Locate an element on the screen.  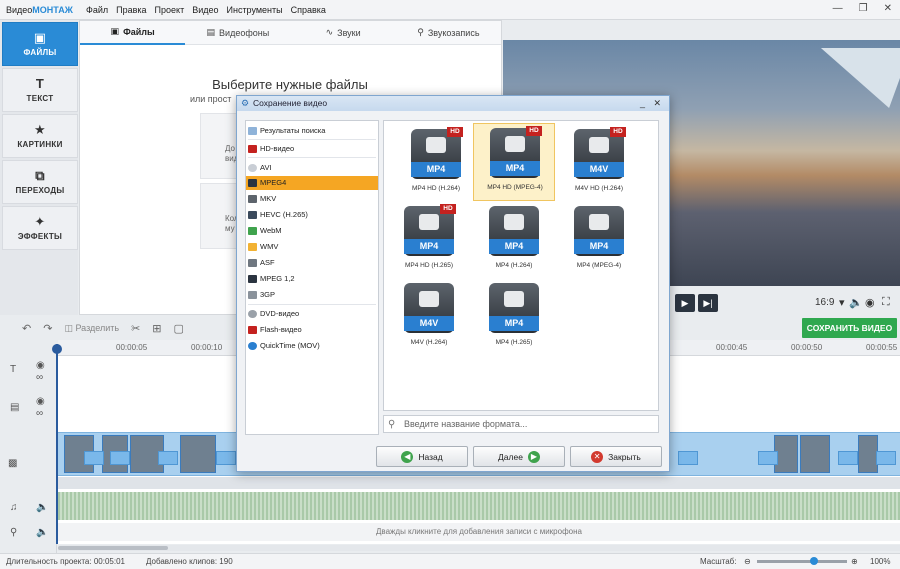
chevron-down-icon: ▾ is located at coordinates (842, 302).